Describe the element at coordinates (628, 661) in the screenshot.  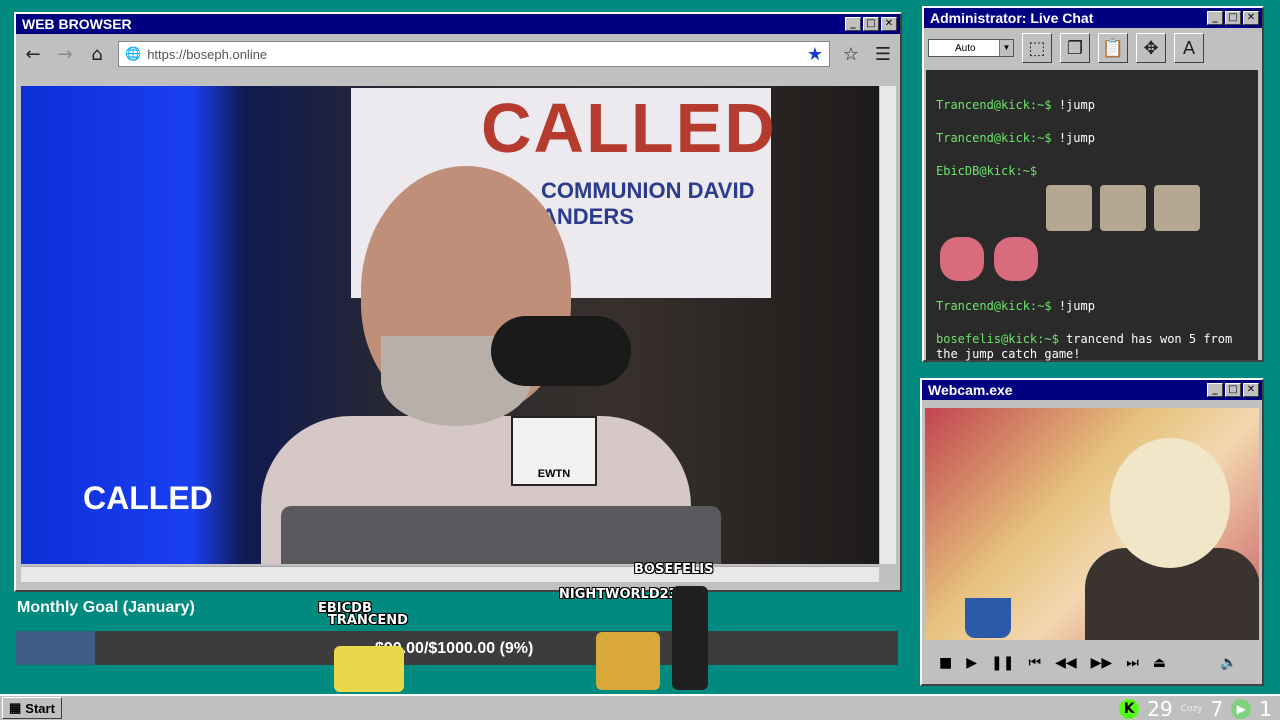
I see `animal-sprite-icon` at that location.